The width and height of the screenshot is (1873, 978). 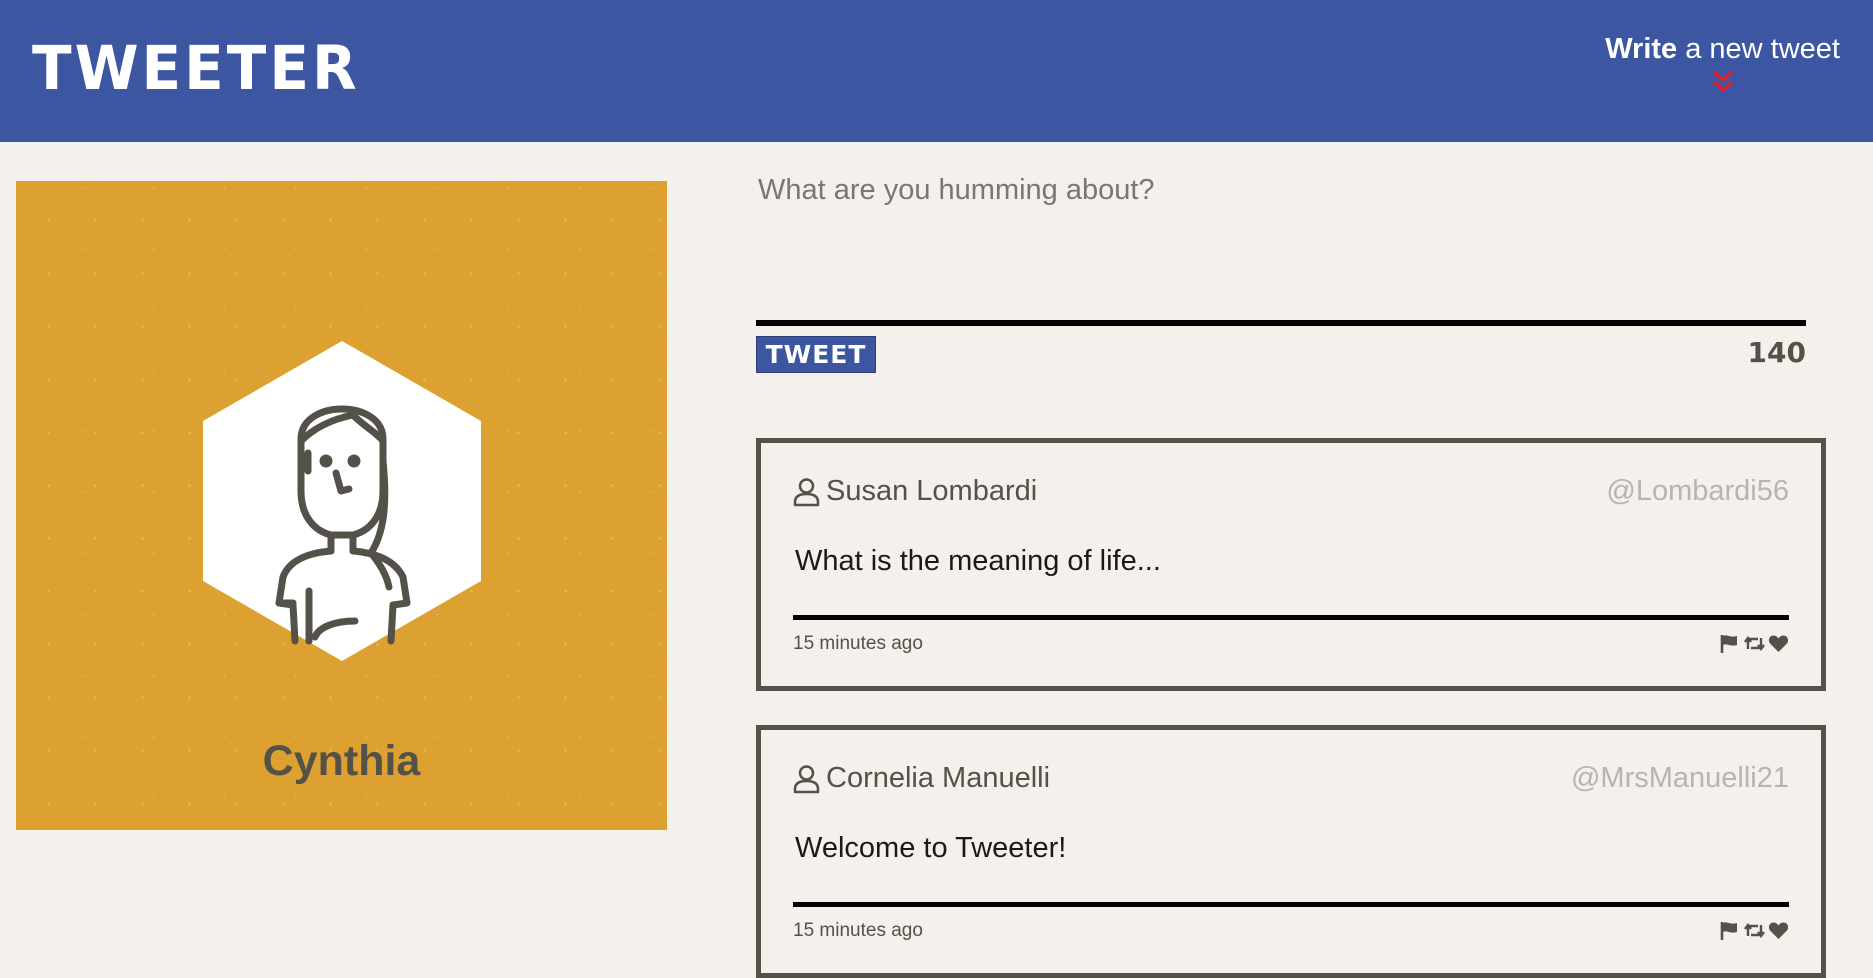 I want to click on tweet-author-handle: @Lombardi56, so click(x=1697, y=491).